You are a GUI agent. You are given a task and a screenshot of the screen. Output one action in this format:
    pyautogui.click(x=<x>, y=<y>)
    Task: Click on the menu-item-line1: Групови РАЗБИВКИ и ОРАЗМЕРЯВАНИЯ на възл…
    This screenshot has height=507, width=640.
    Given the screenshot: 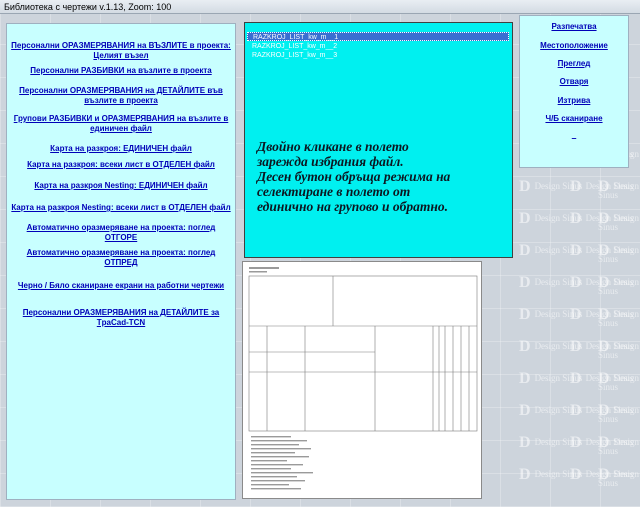 What is the action you would take?
    pyautogui.click(x=121, y=118)
    